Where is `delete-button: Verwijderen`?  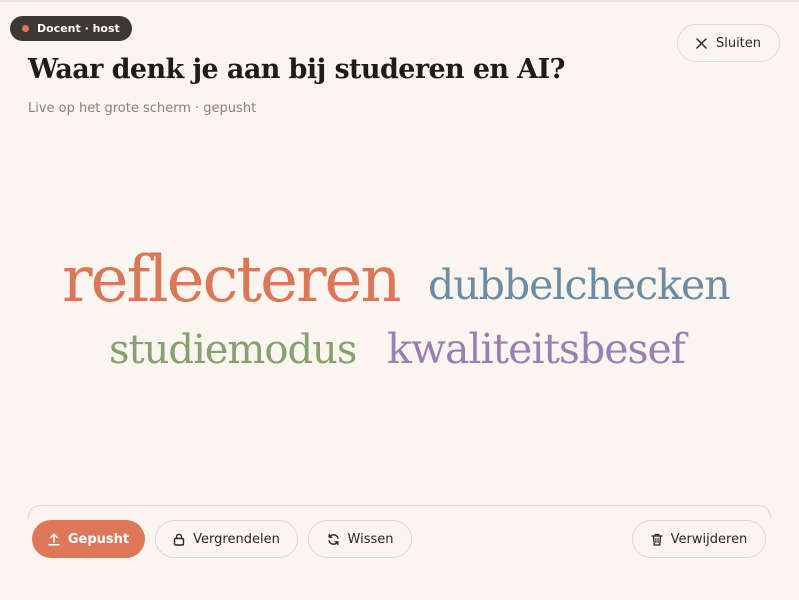 delete-button: Verwijderen is located at coordinates (699, 539).